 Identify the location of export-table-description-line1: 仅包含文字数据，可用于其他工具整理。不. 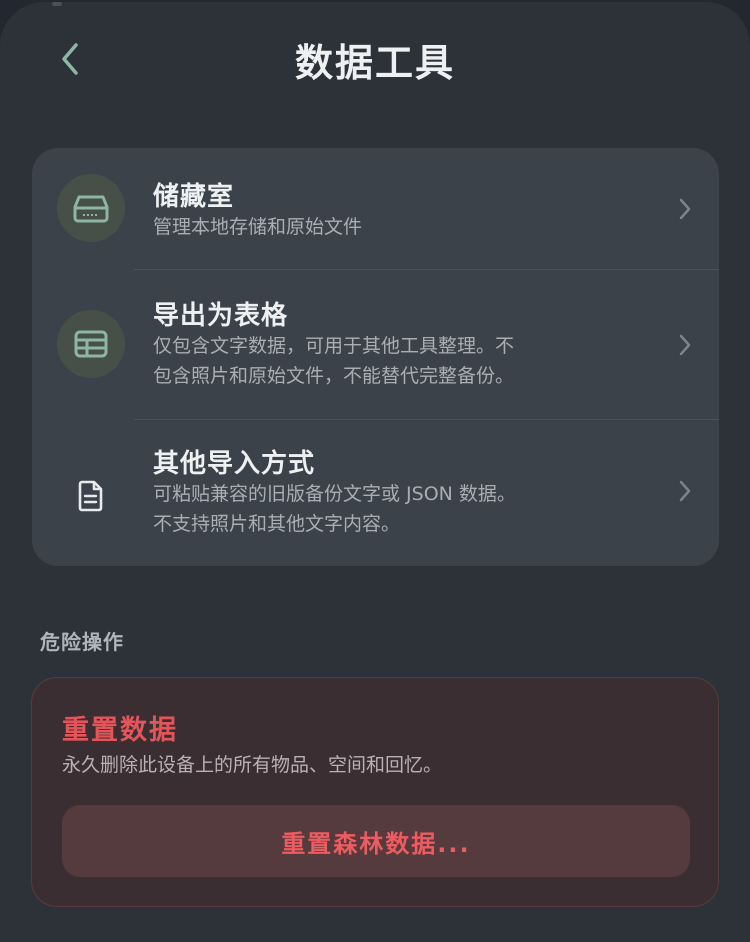
(334, 346).